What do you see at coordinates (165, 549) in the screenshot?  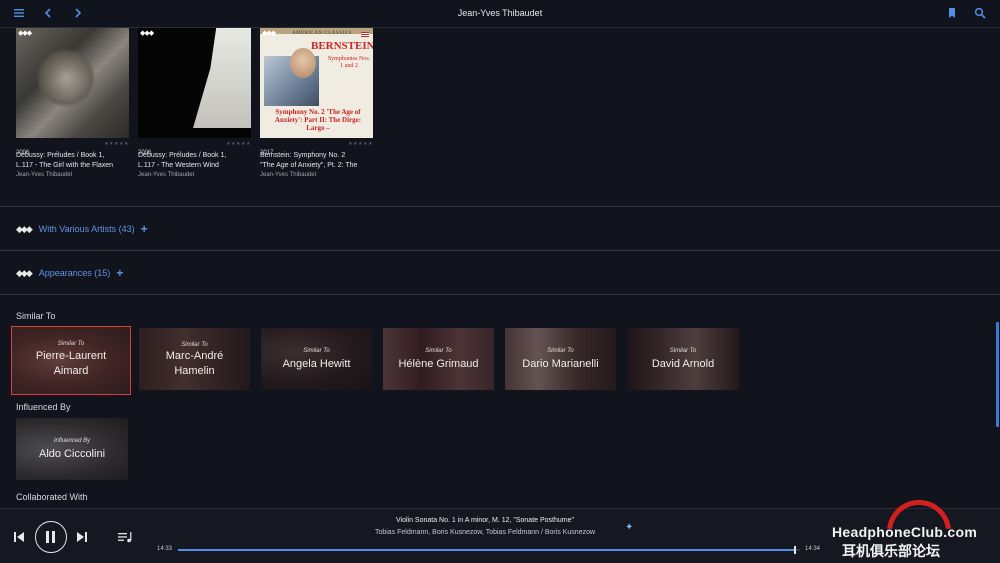 I see `elapsed-time: 14:33` at bounding box center [165, 549].